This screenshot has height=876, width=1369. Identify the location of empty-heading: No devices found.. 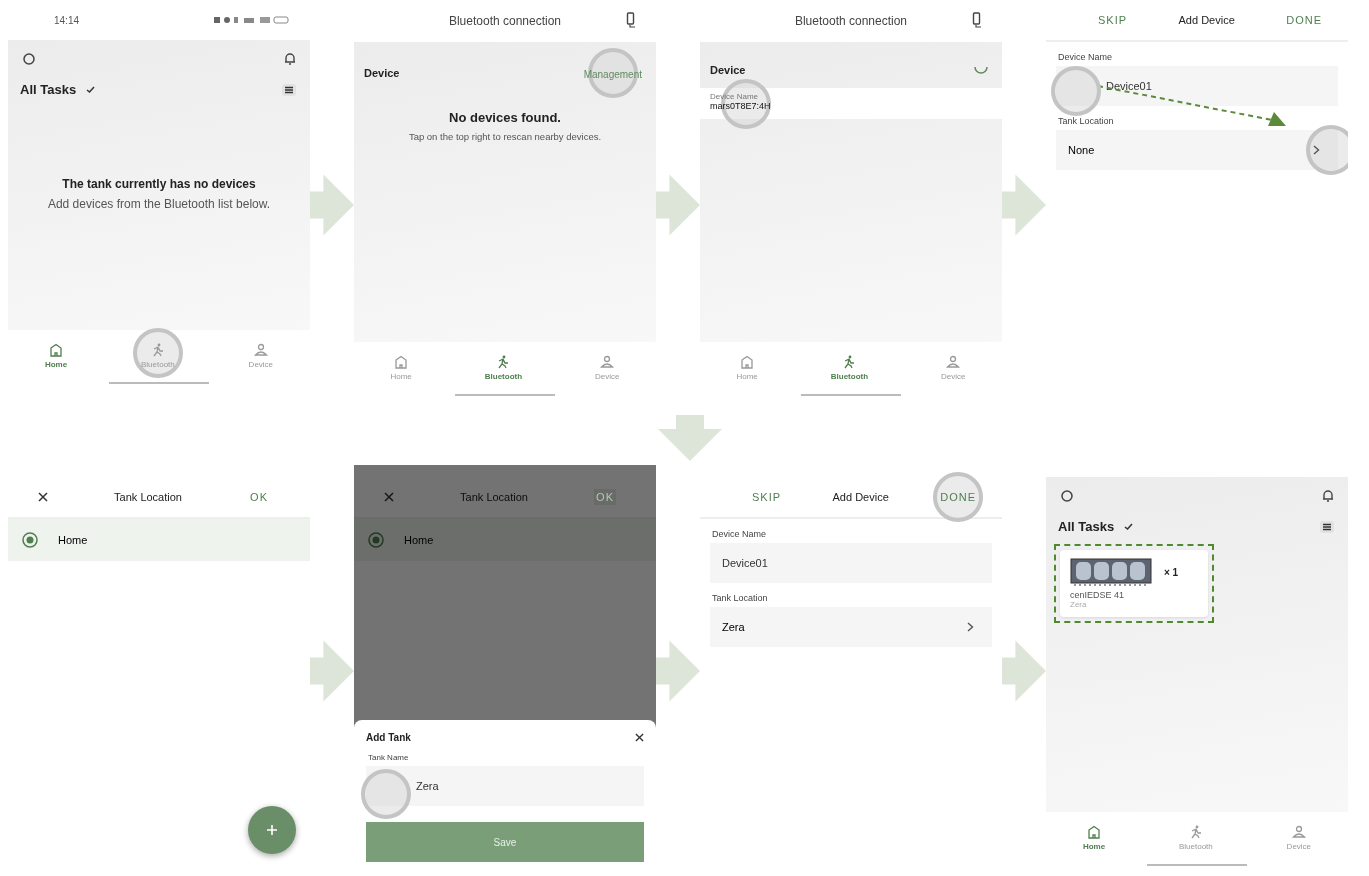
(505, 117).